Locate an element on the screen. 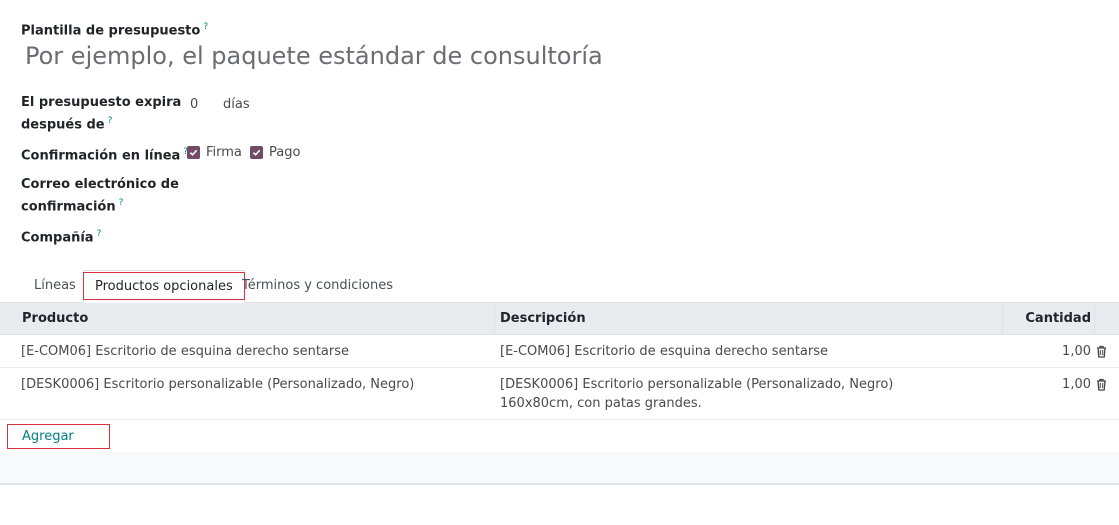 The image size is (1119, 525). expires-label: El presupuesto expira después de? is located at coordinates (101, 114).